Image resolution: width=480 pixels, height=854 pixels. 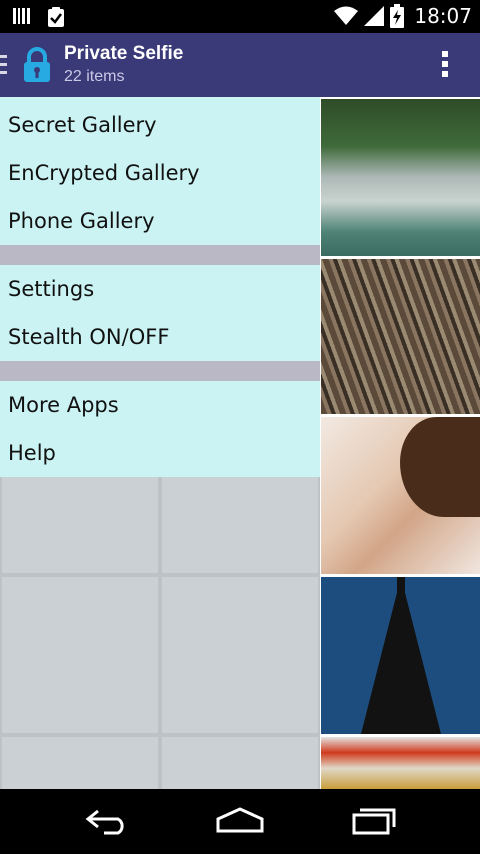 What do you see at coordinates (400, 336) in the screenshot?
I see `photo-tree-roots` at bounding box center [400, 336].